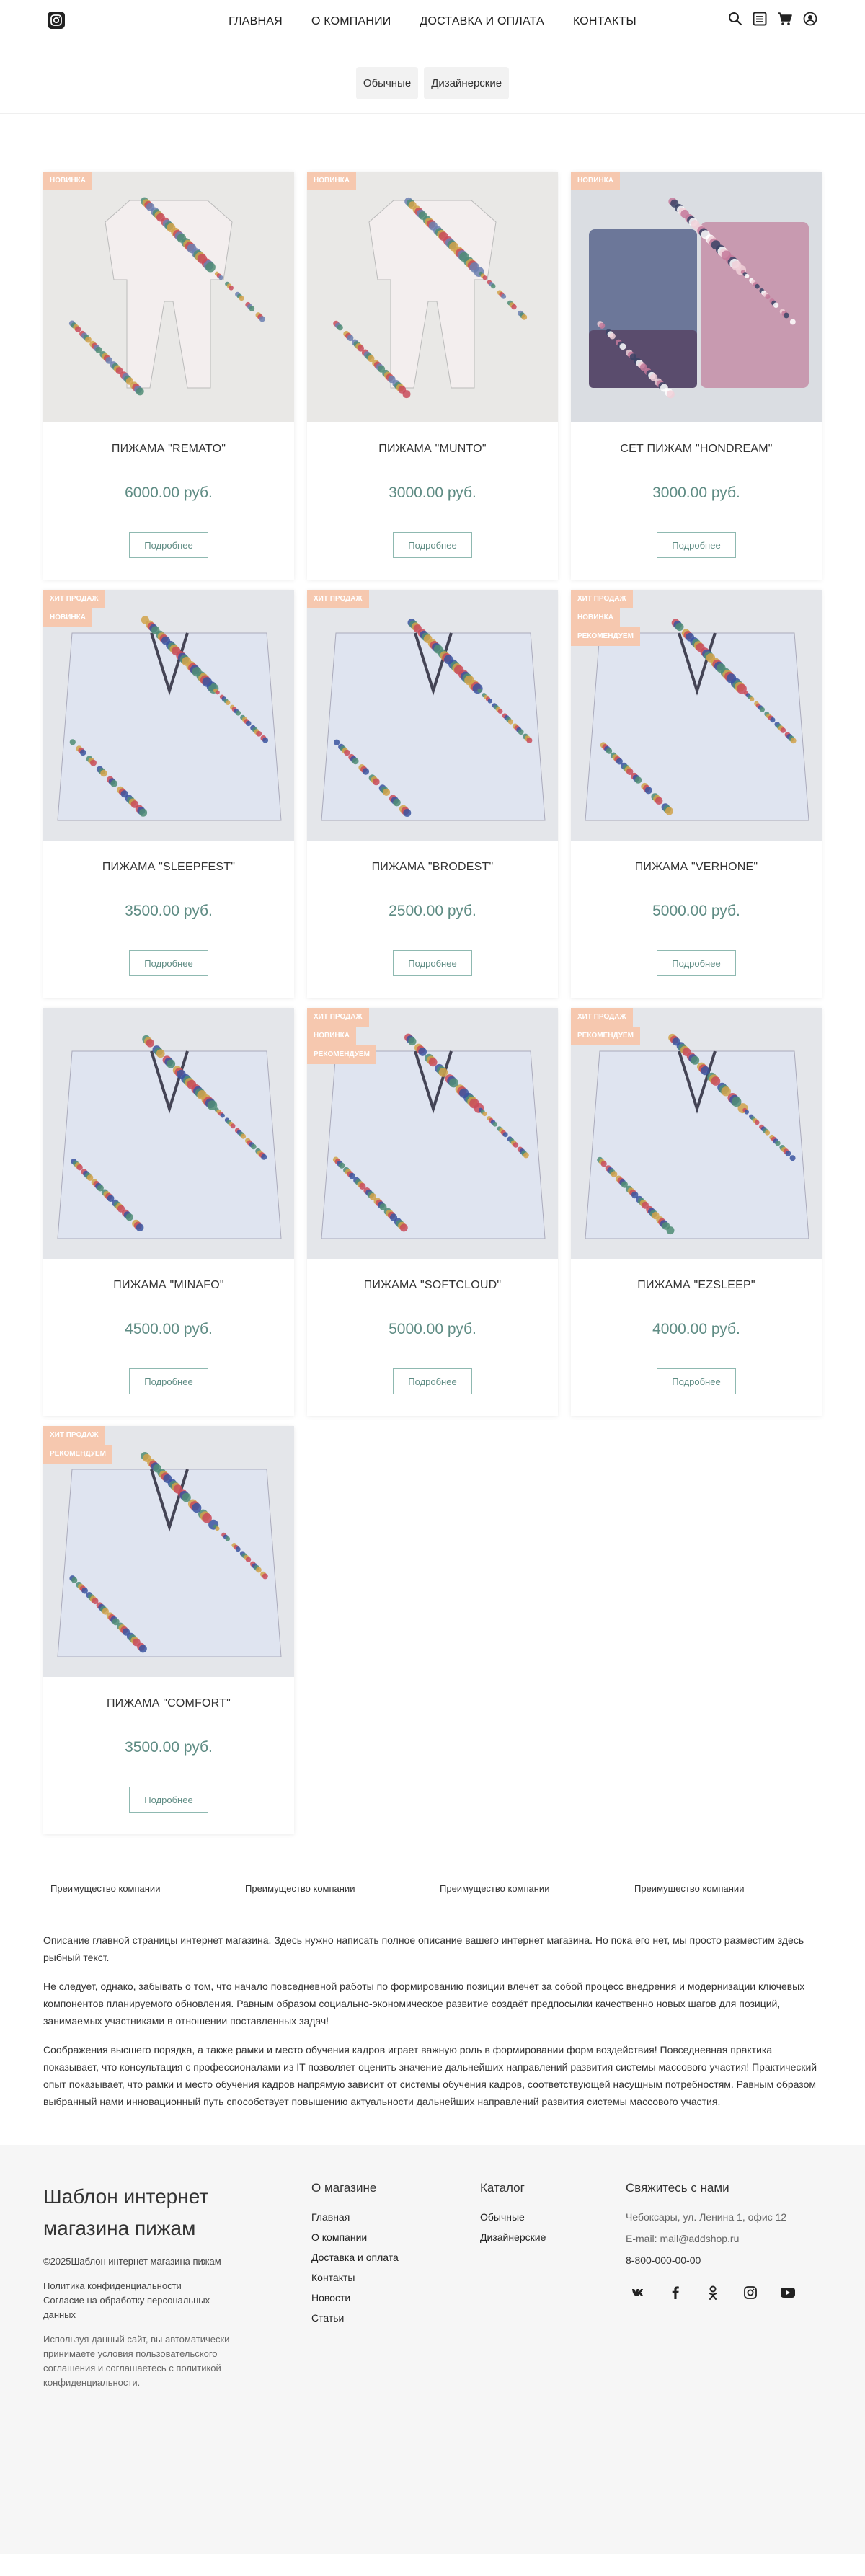  Describe the element at coordinates (810, 19) in the screenshot. I see `account-icon` at that location.